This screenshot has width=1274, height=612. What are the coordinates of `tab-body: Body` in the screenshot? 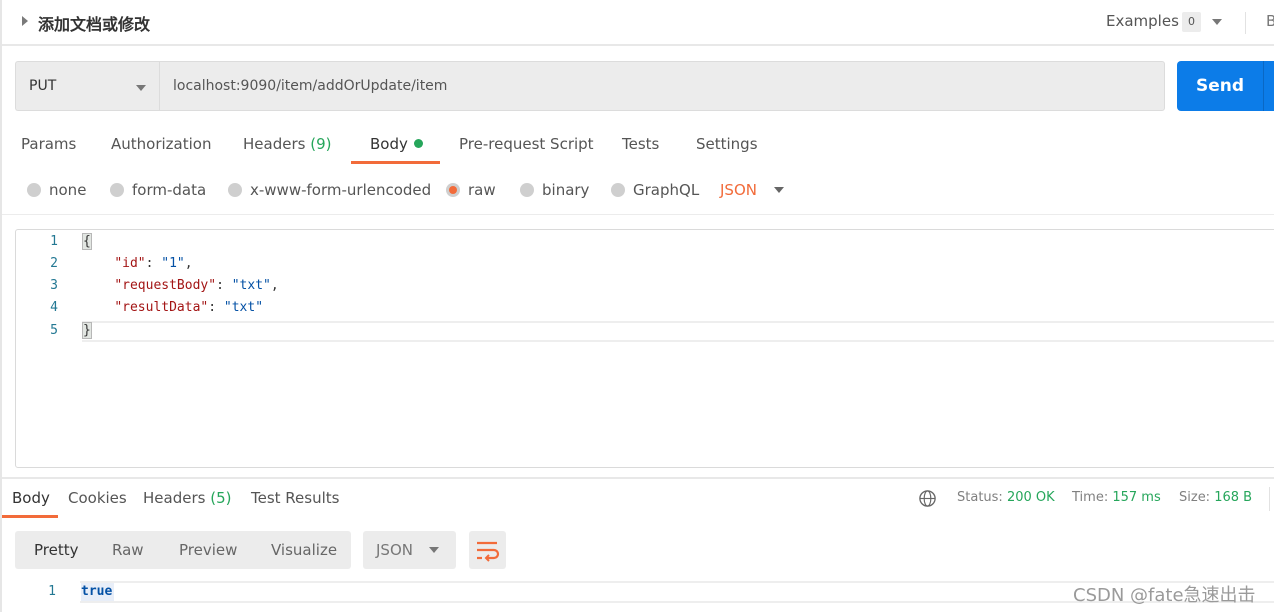 It's located at (396, 144).